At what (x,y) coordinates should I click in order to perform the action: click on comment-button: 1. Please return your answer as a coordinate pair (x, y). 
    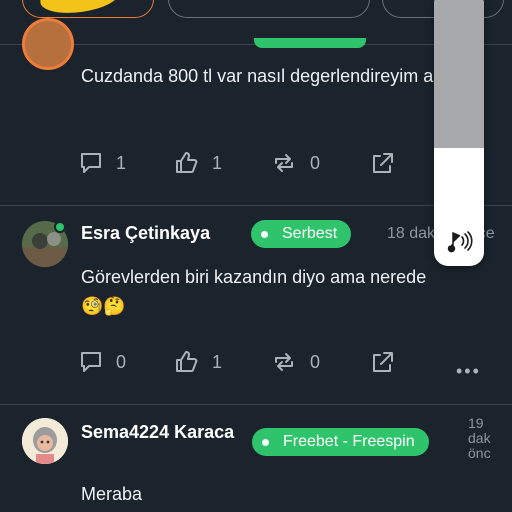
    Looking at the image, I should click on (102, 163).